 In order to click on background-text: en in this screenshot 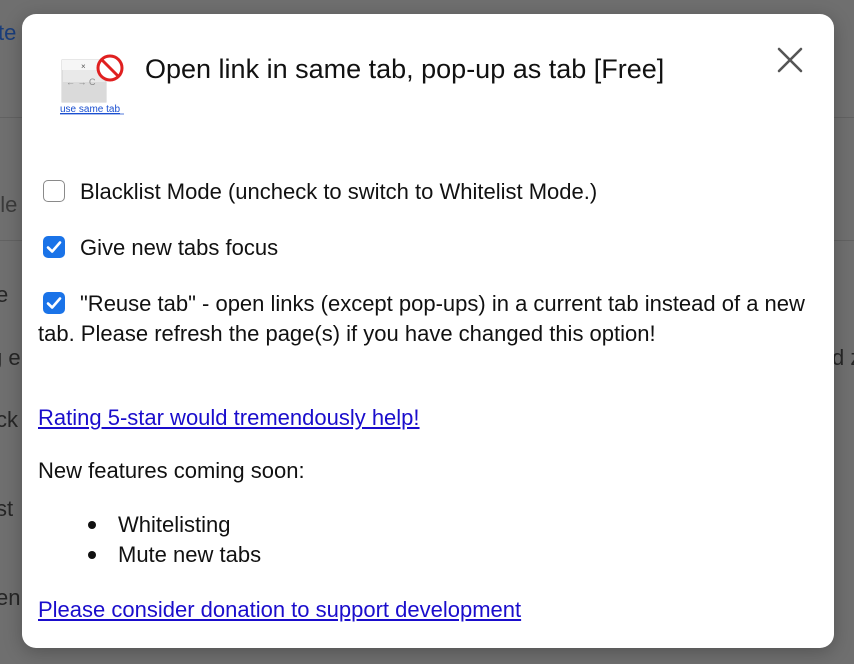, I will do `click(10, 597)`.